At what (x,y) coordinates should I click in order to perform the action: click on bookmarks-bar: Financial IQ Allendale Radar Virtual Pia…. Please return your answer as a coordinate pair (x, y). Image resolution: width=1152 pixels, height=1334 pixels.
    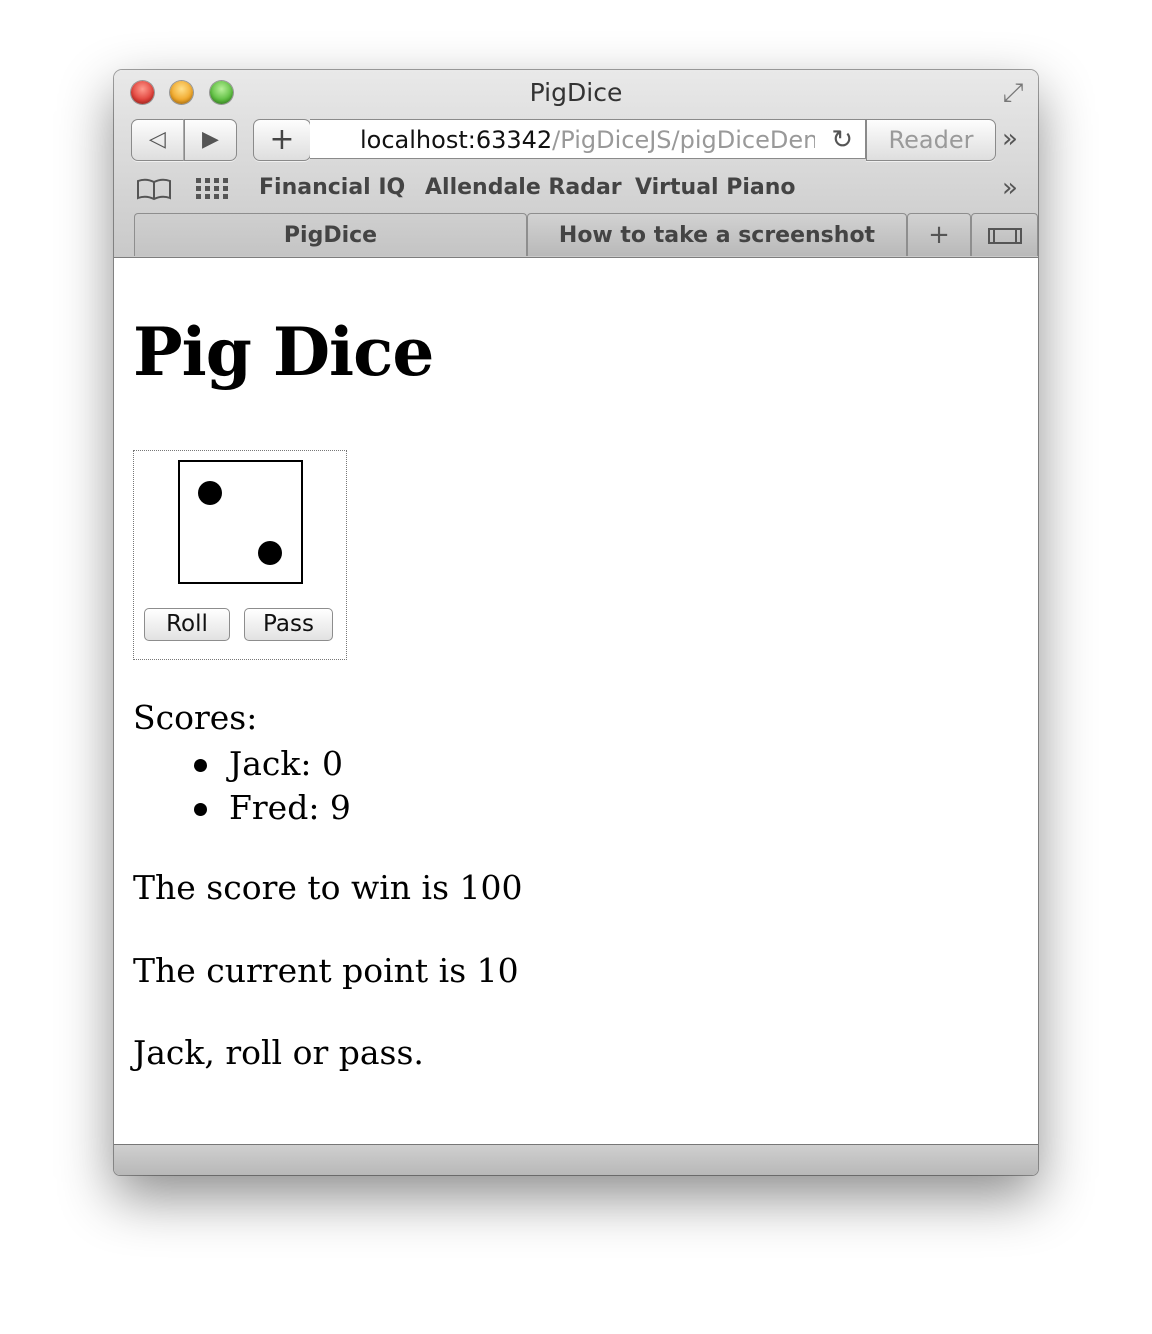
    Looking at the image, I should click on (576, 188).